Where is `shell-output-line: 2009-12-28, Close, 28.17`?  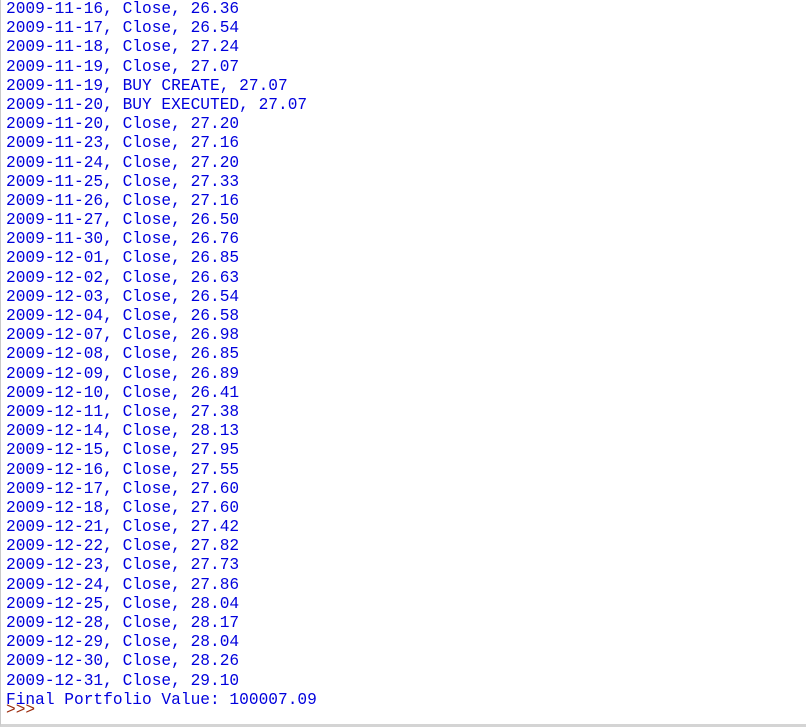 shell-output-line: 2009-12-28, Close, 28.17 is located at coordinates (123, 623).